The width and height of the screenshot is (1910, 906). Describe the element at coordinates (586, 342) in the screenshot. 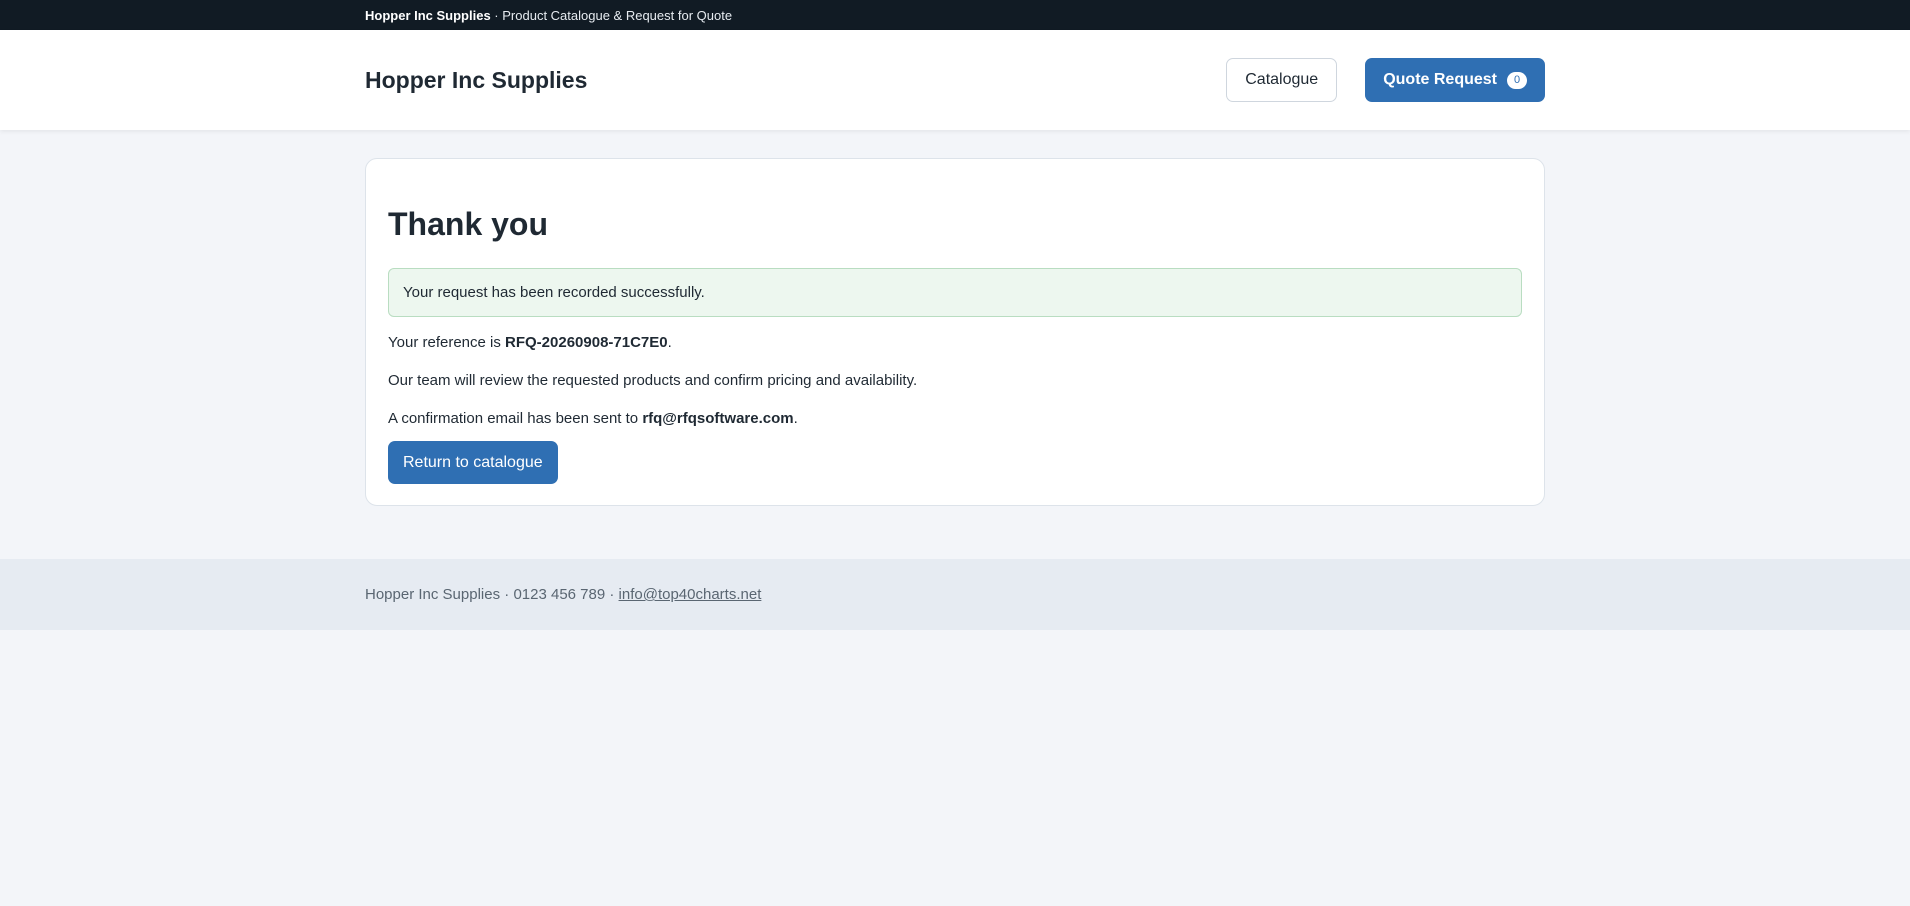

I see `reference-number: RFQ-20260908-71C7E0` at that location.